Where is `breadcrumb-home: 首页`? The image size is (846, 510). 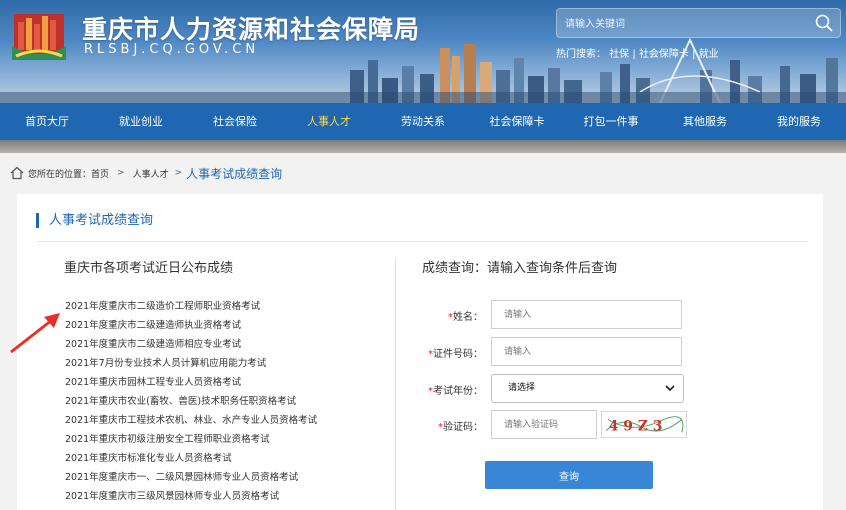
breadcrumb-home: 首页 is located at coordinates (100, 173).